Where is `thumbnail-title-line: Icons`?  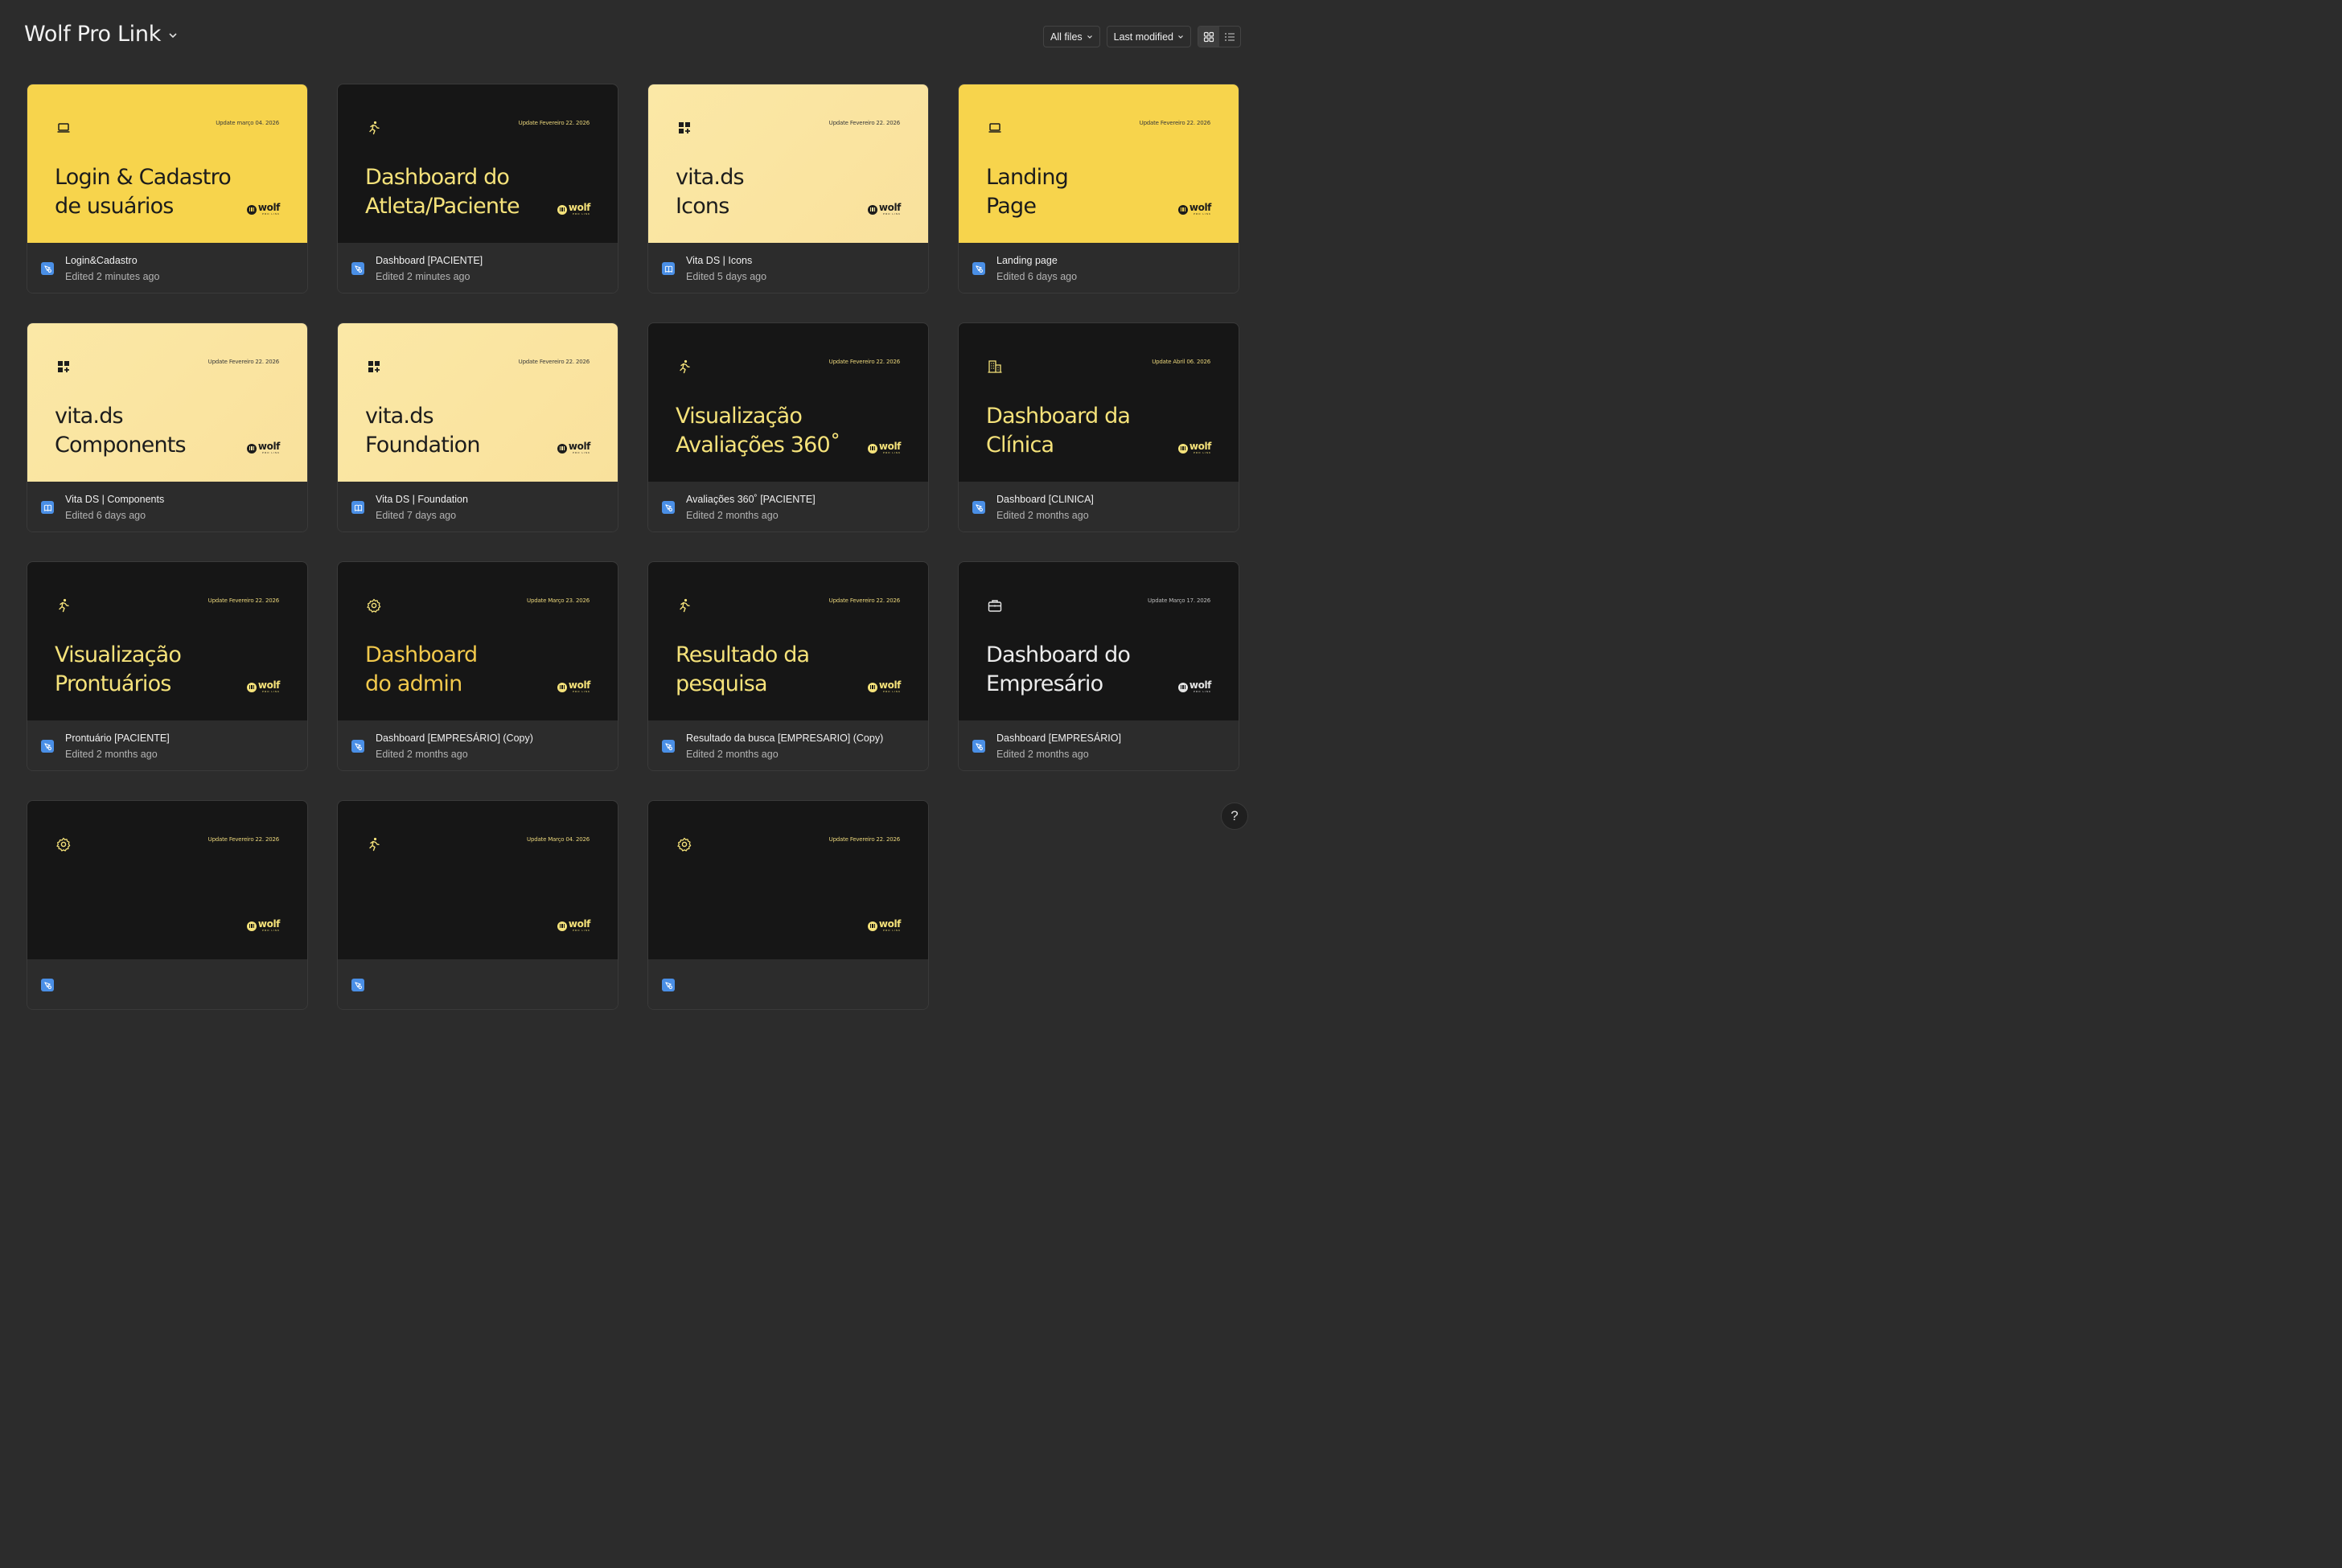
thumbnail-title-line: Icons is located at coordinates (702, 206).